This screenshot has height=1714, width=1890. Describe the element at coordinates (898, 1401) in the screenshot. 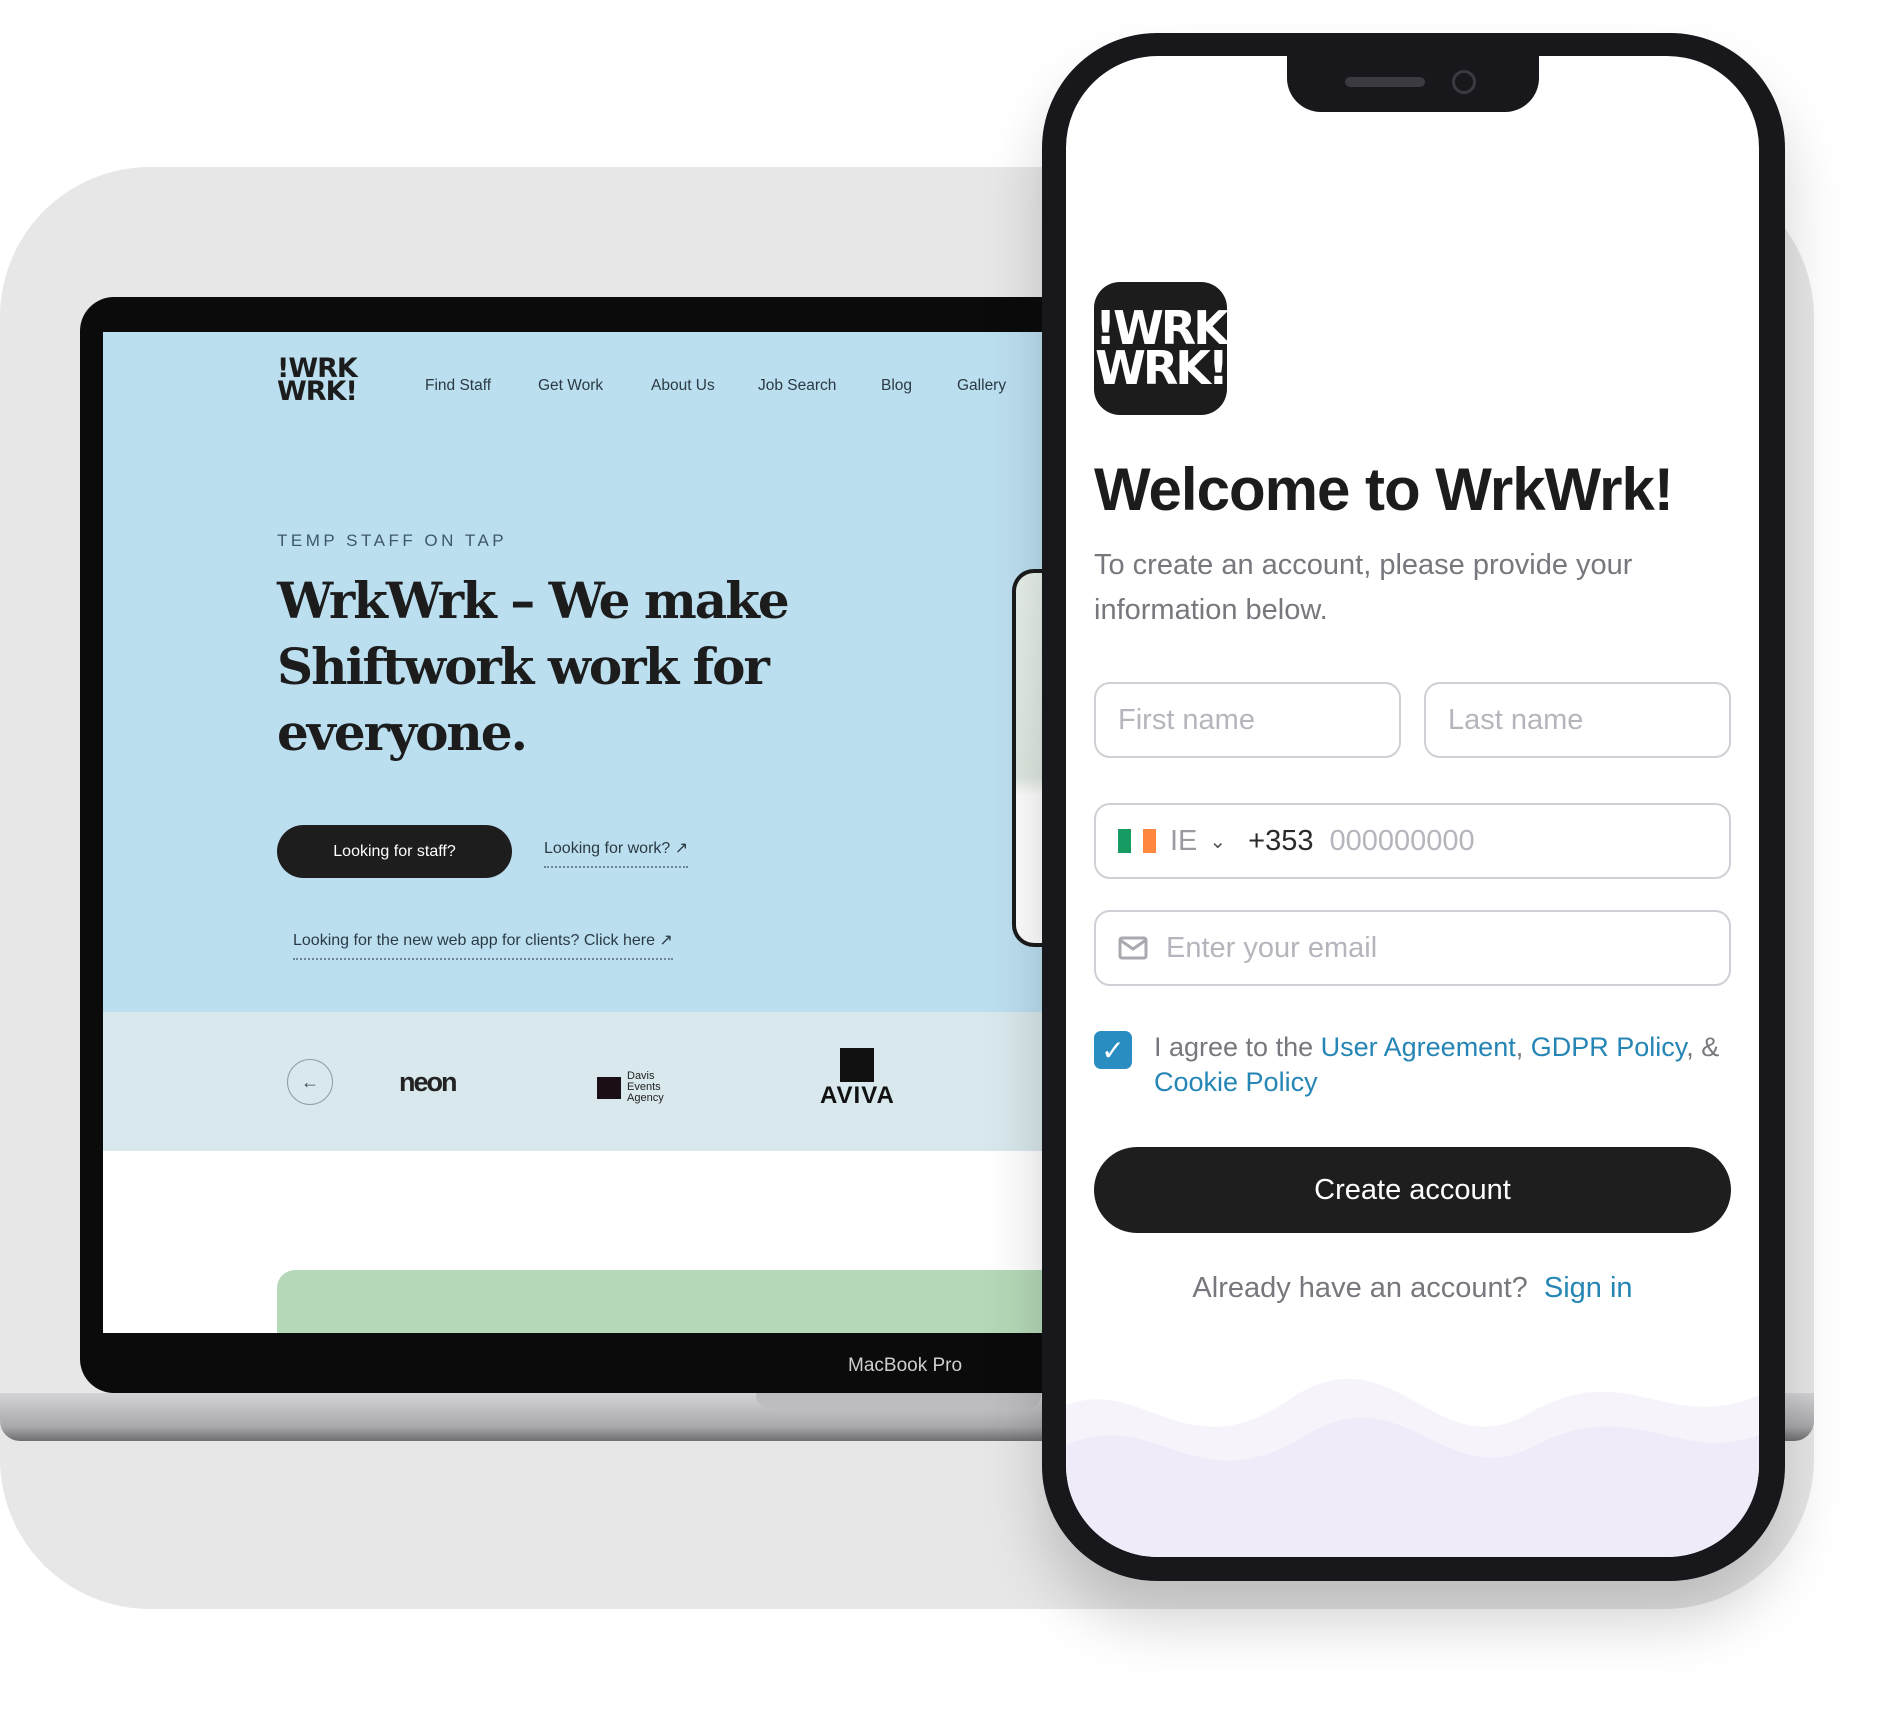

I see `laptop-hinge-notch` at that location.